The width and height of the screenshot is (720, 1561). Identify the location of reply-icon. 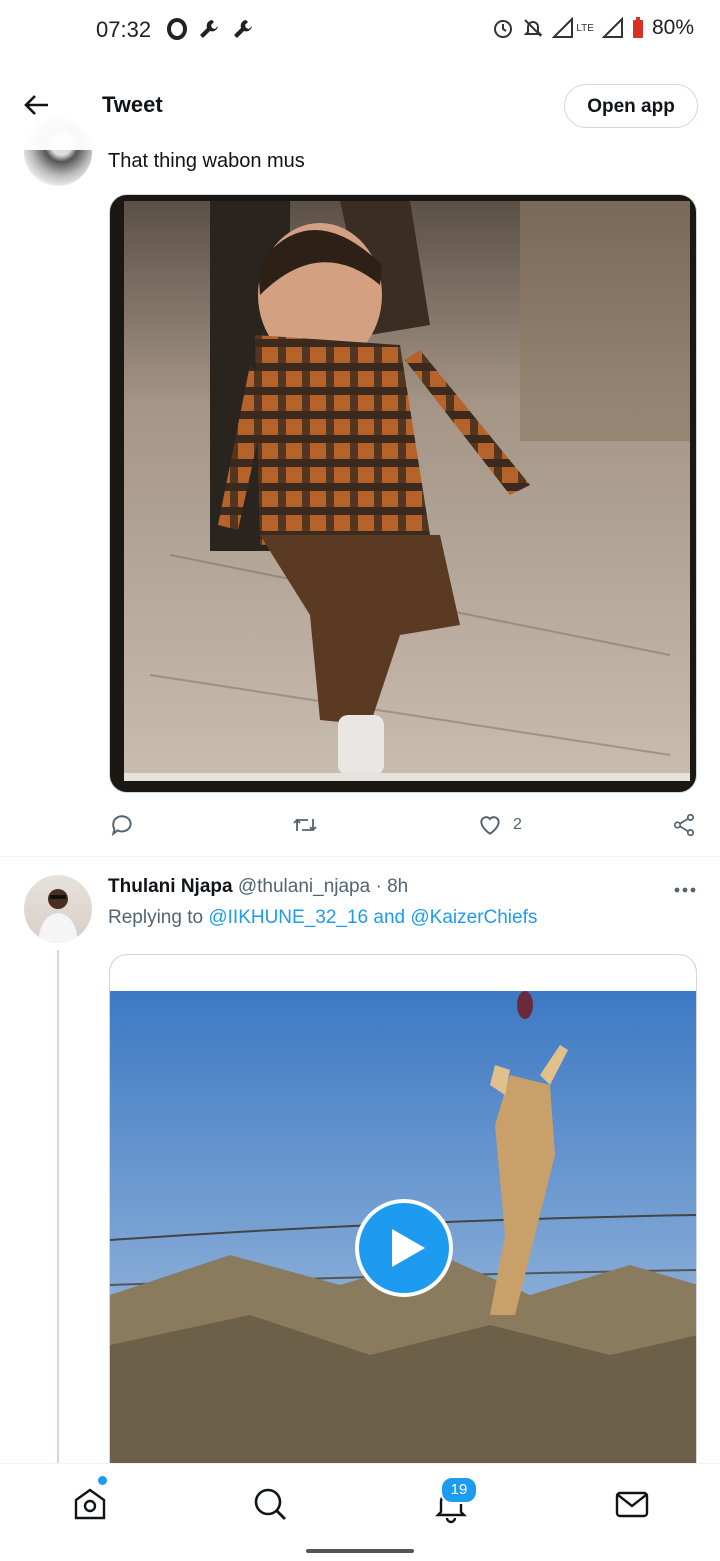
(121, 826).